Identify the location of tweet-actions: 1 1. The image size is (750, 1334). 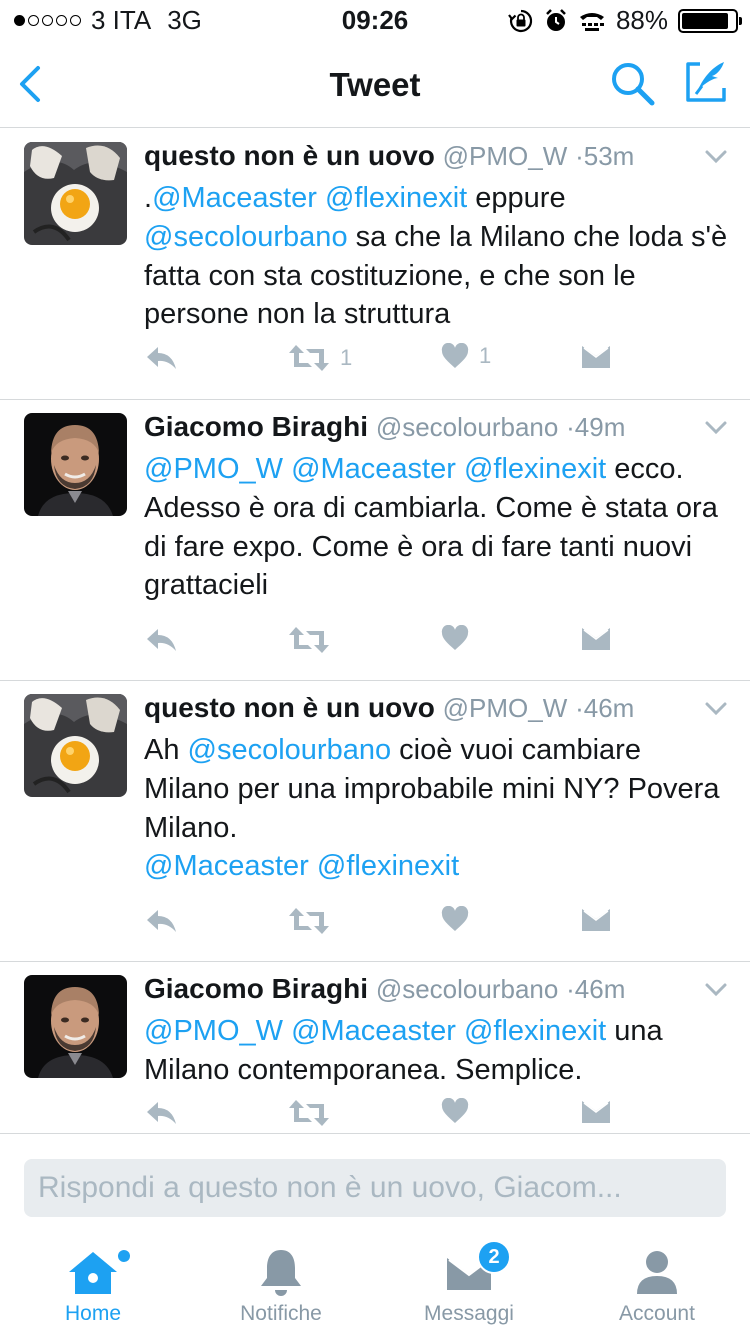
(384, 361).